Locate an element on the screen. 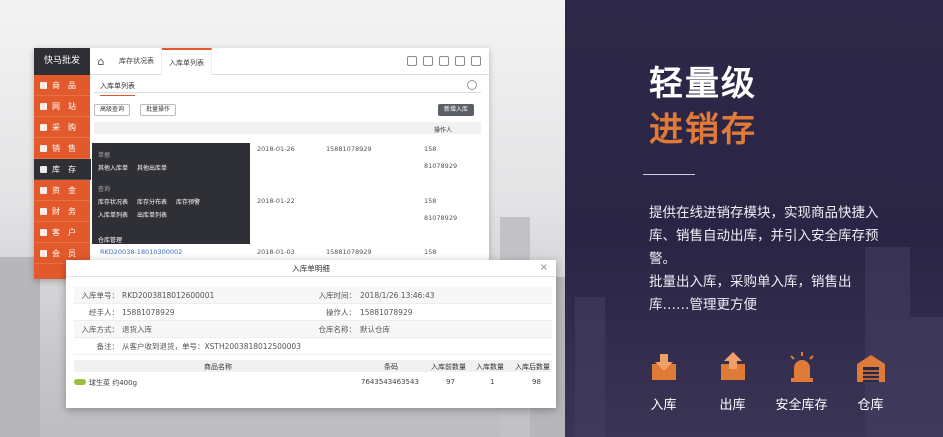 This screenshot has width=943, height=437. home-icon: ⌂ is located at coordinates (101, 61).